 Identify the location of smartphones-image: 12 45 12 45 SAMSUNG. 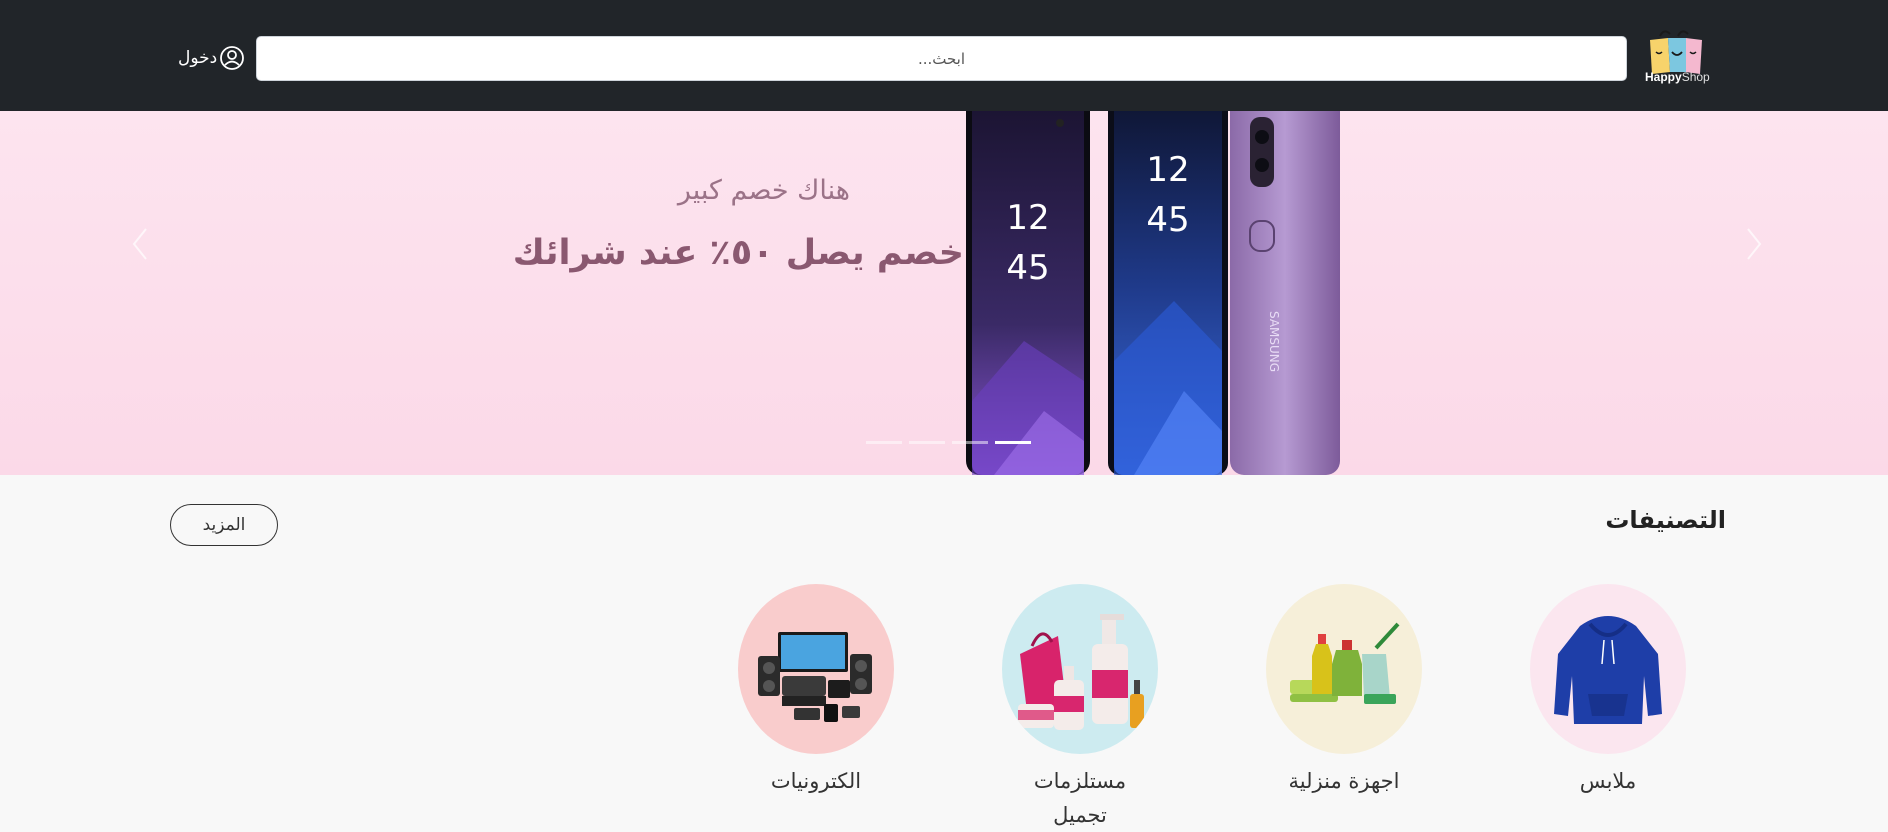
(1153, 293).